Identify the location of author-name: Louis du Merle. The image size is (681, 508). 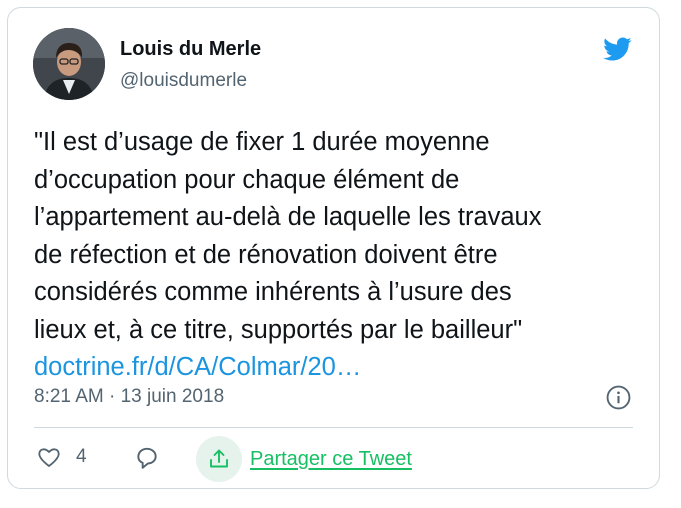
(190, 49).